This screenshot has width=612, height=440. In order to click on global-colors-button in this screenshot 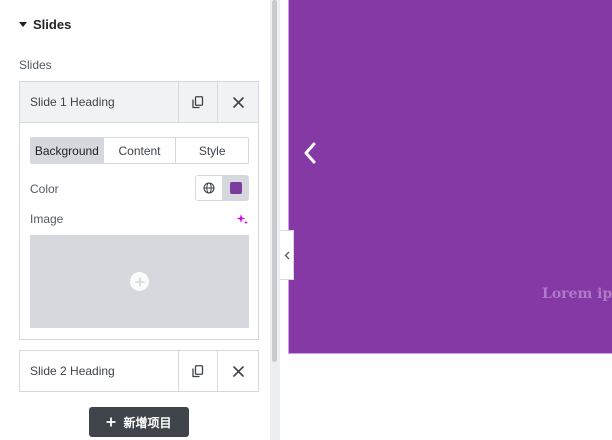, I will do `click(209, 188)`.